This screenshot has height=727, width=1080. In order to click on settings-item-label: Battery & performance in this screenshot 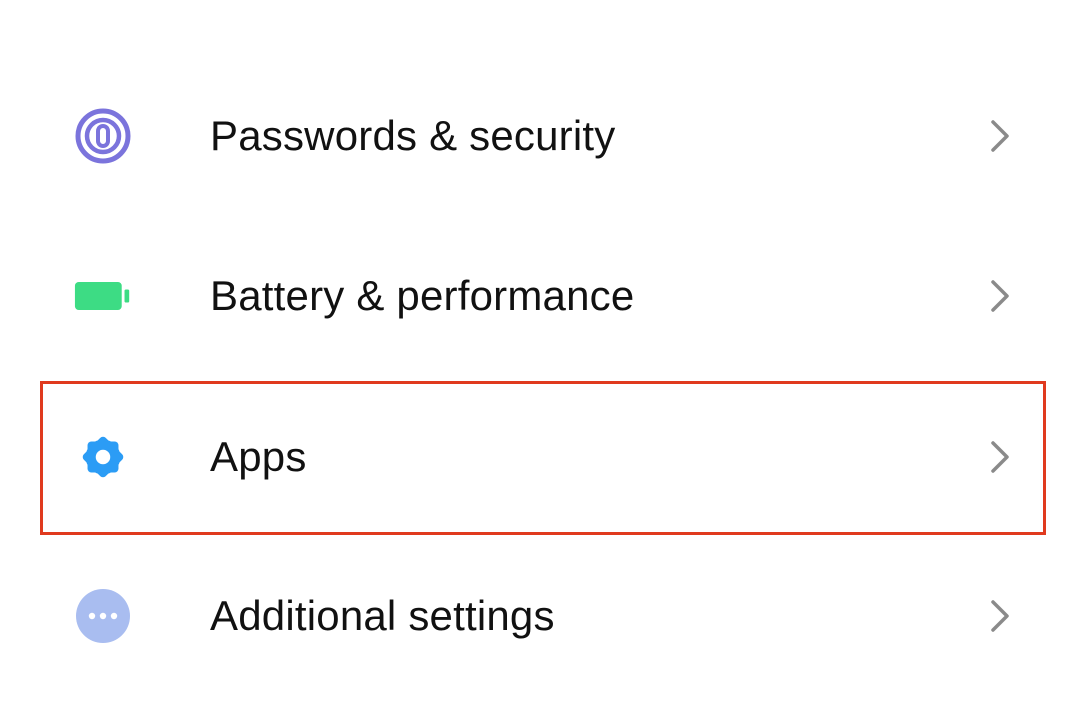, I will do `click(422, 295)`.